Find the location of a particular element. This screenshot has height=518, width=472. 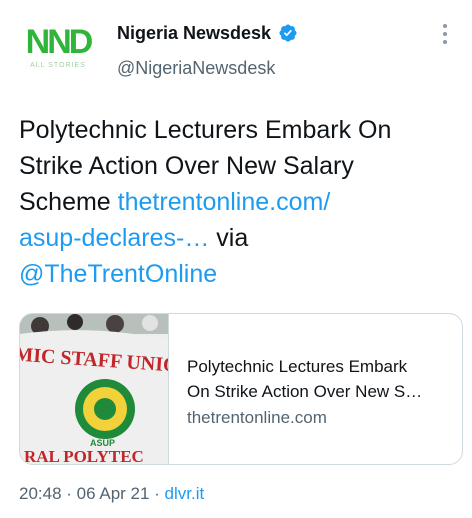

more-options-icon is located at coordinates (445, 36).